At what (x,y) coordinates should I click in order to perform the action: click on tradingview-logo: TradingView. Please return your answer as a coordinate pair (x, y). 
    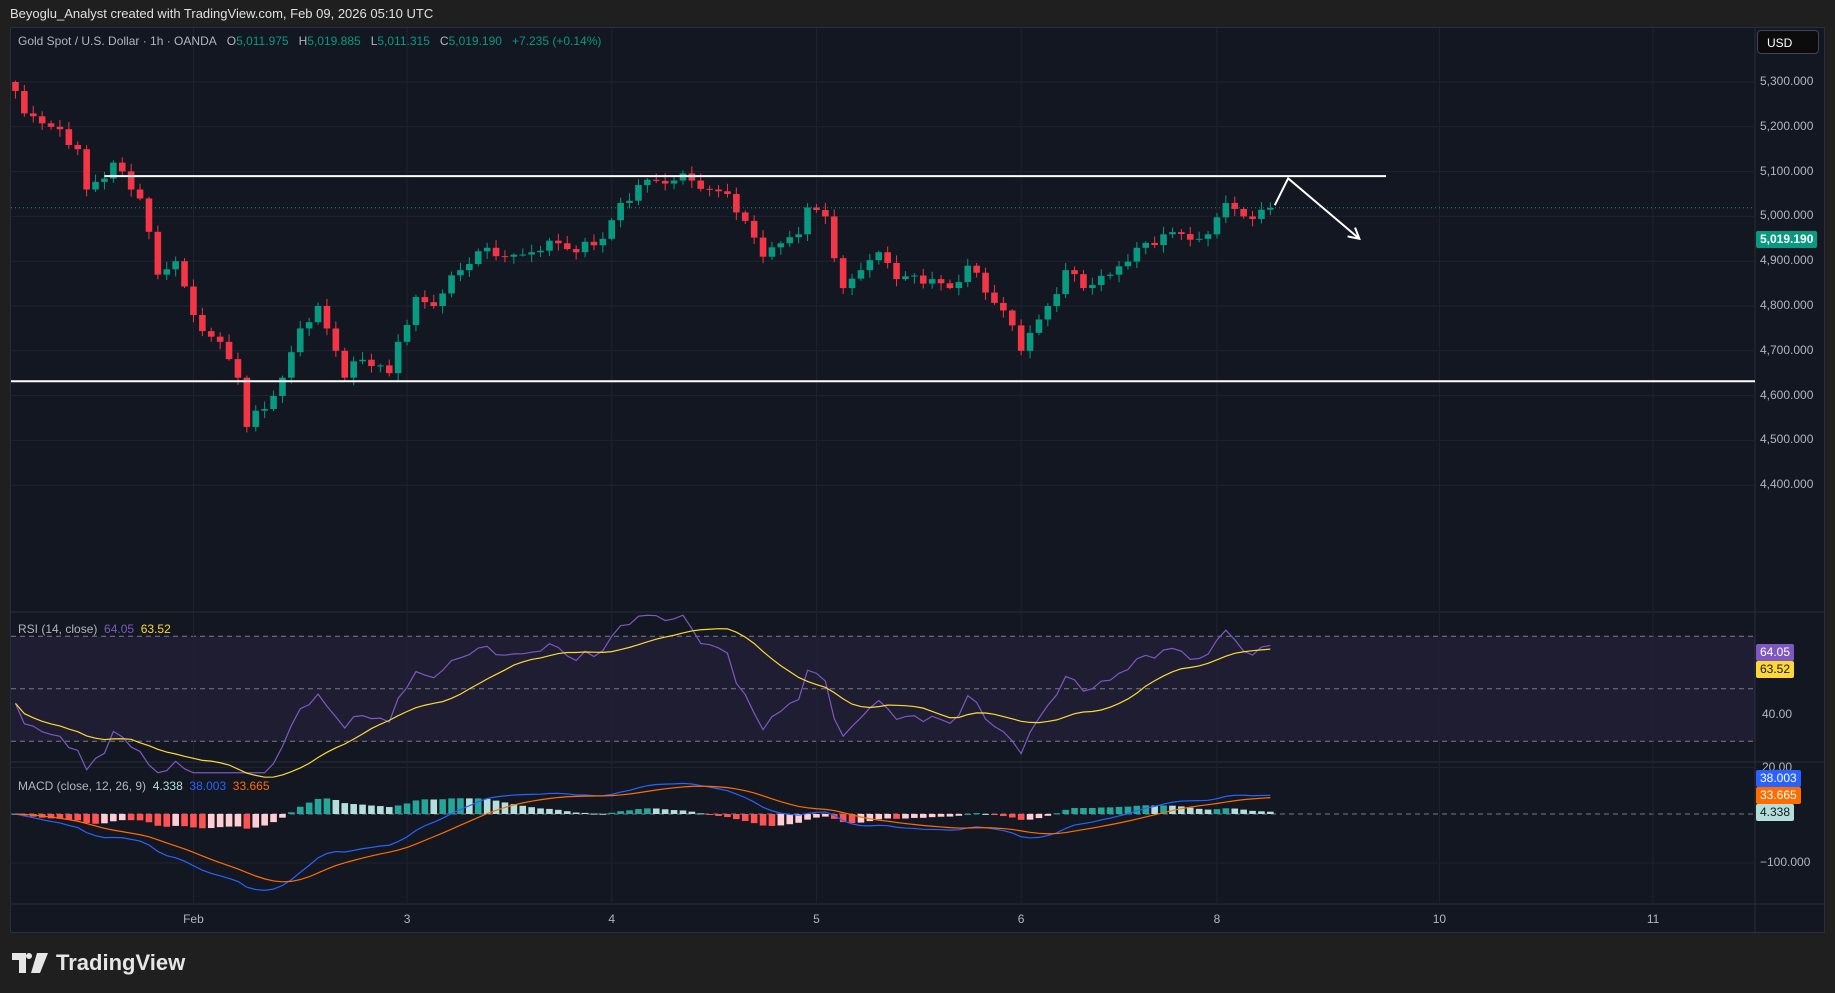
    Looking at the image, I should click on (98, 963).